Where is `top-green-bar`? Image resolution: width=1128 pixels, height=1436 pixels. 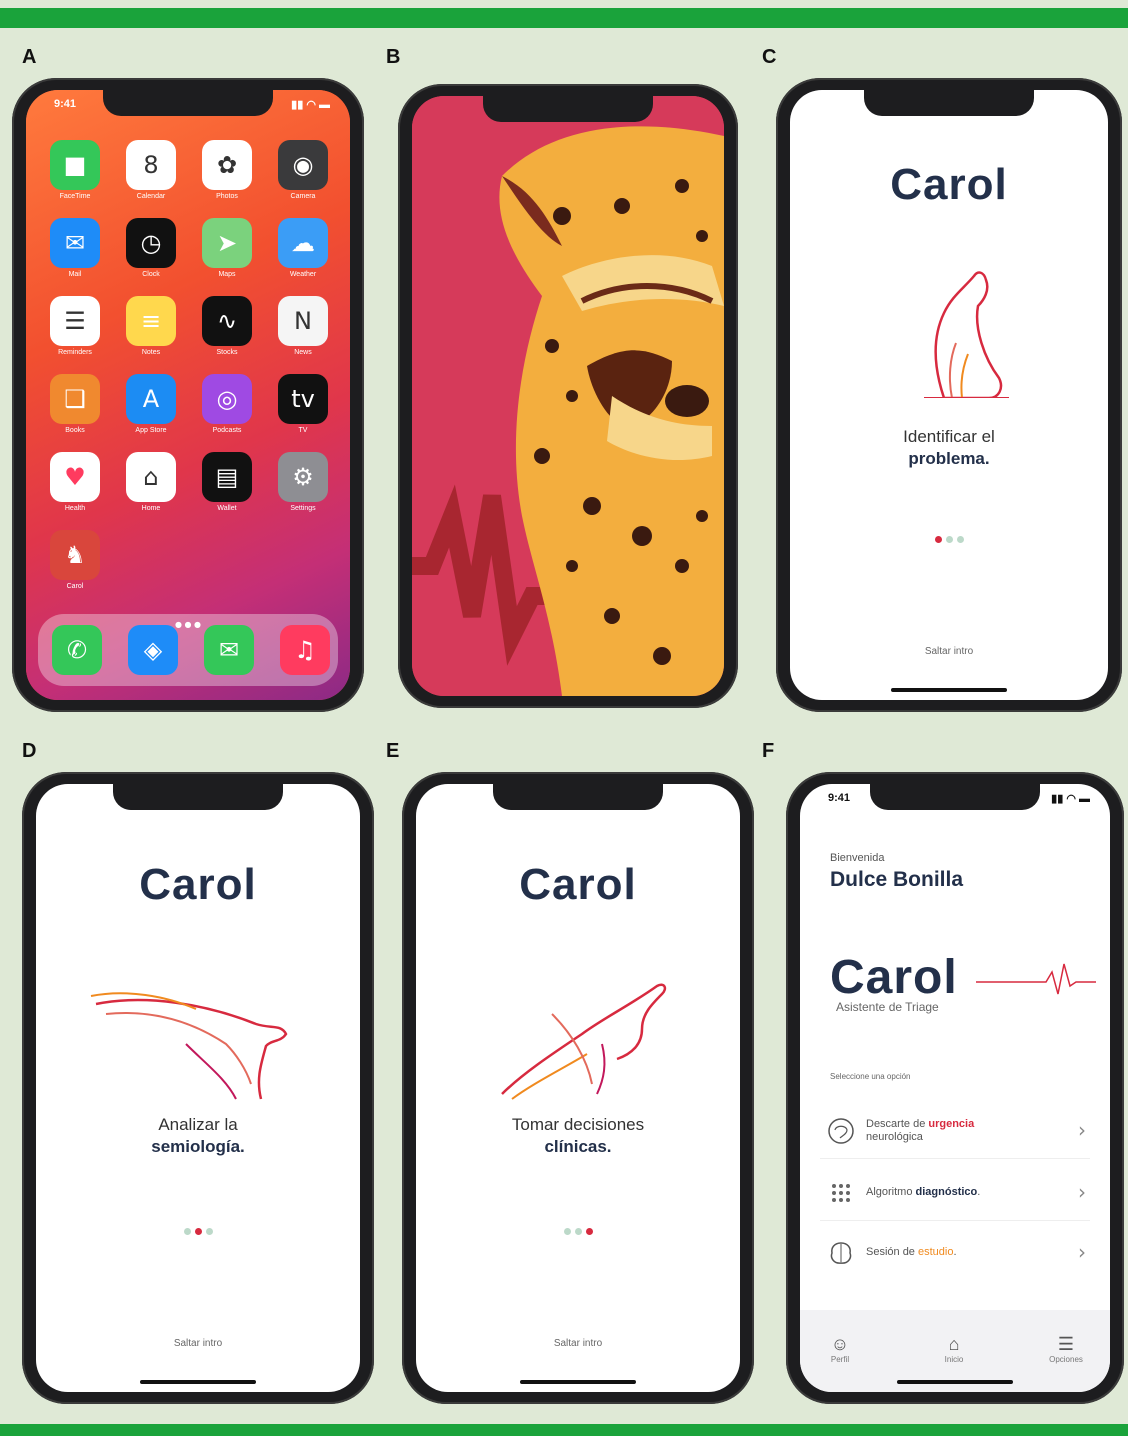 top-green-bar is located at coordinates (564, 18).